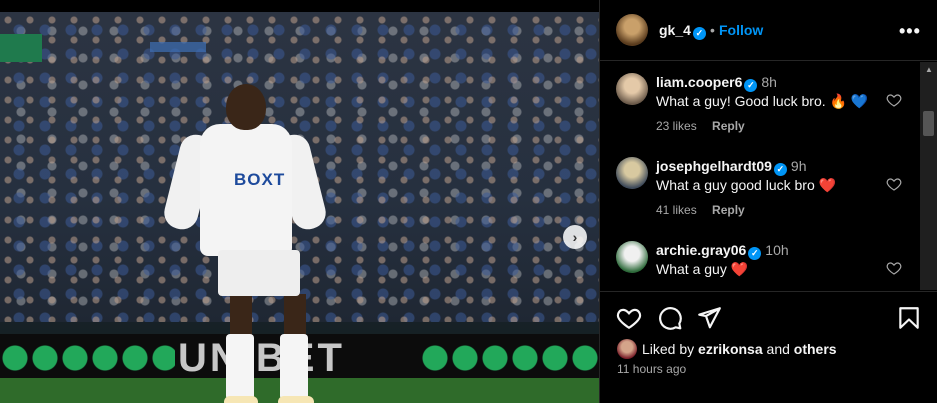 This screenshot has width=937, height=403. I want to click on stadium-sign-secondary, so click(178, 47).